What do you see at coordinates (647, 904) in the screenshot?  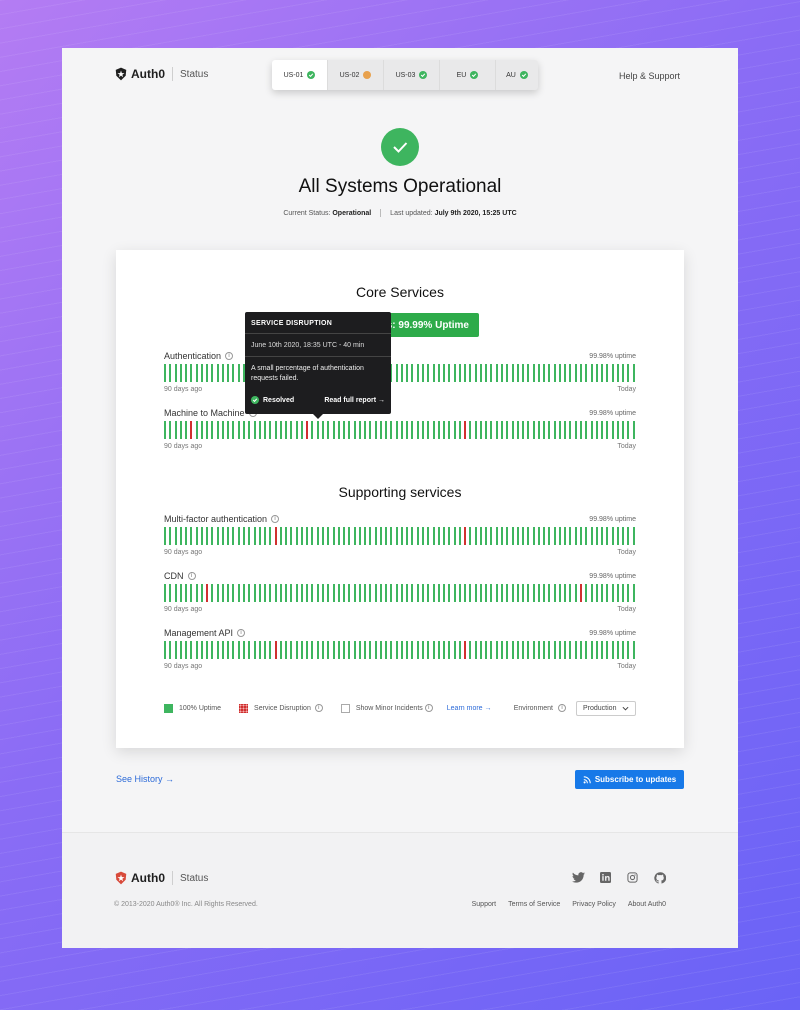 I see `footer-link-about: About Auth0` at bounding box center [647, 904].